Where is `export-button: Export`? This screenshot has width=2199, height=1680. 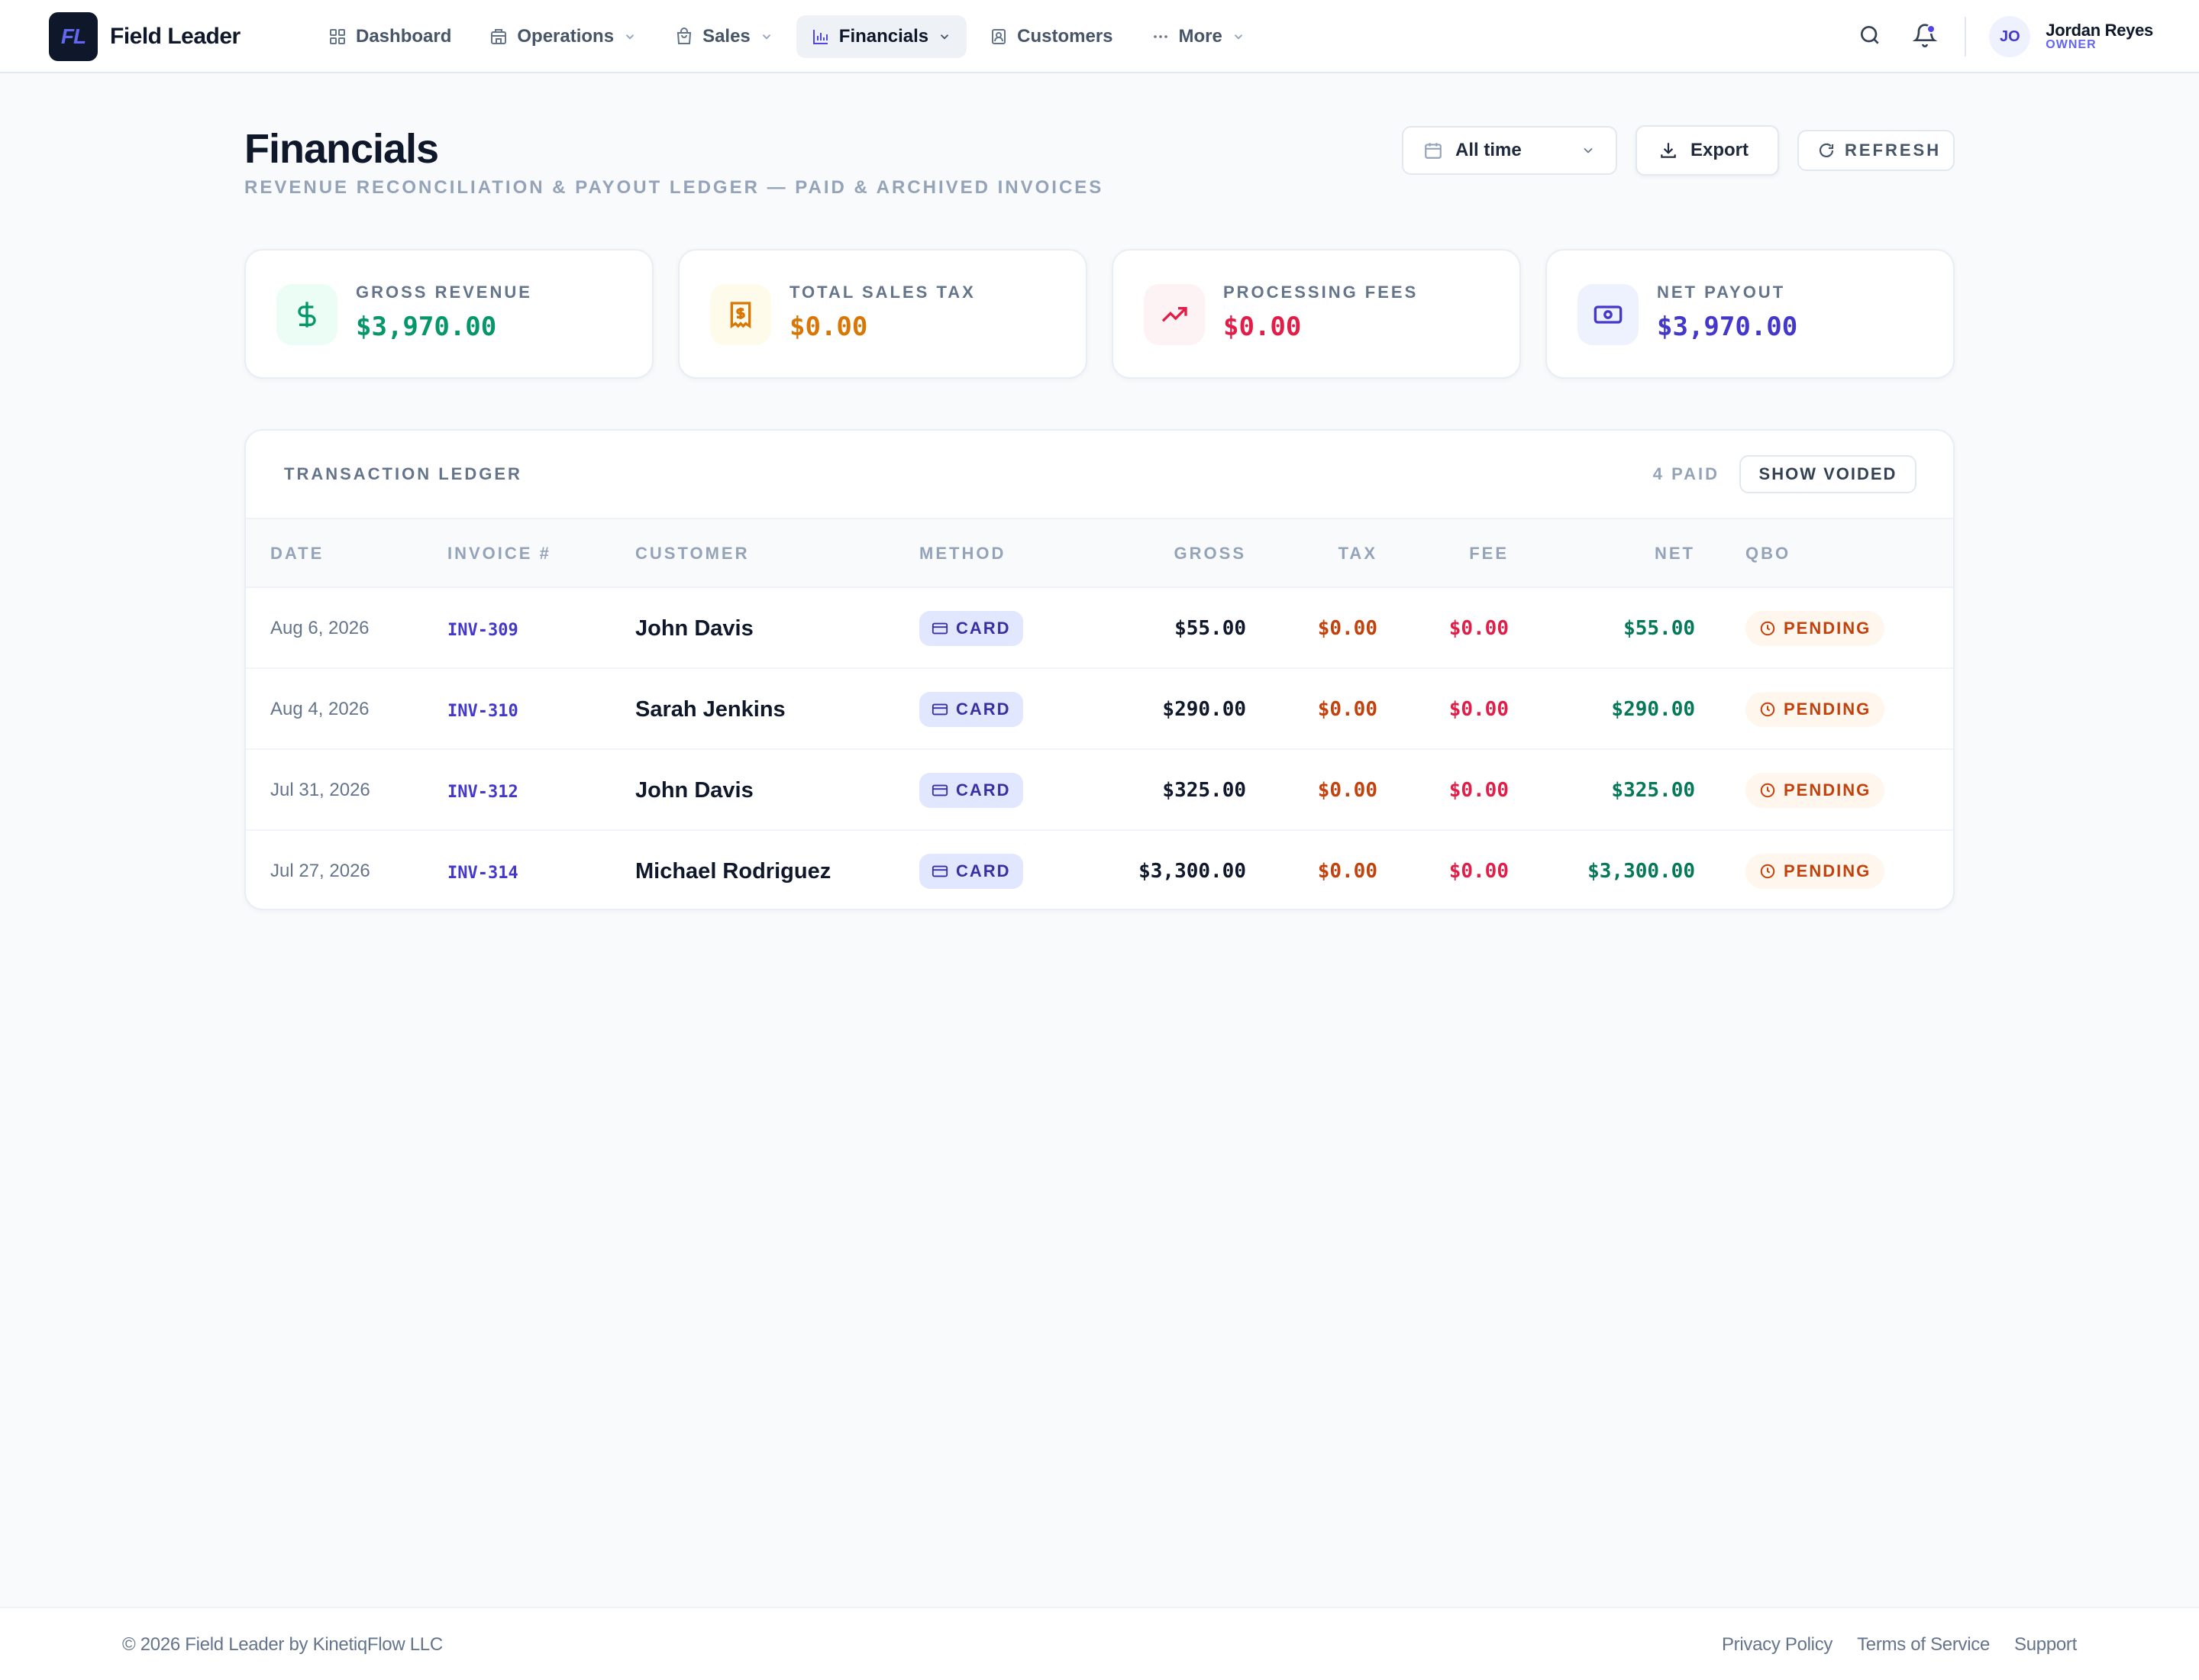 export-button: Export is located at coordinates (1707, 150).